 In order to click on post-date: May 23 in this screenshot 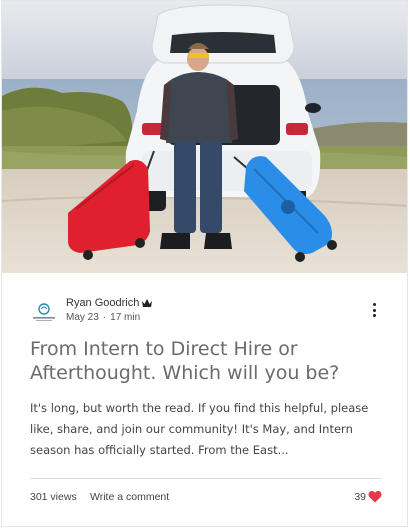, I will do `click(82, 317)`.